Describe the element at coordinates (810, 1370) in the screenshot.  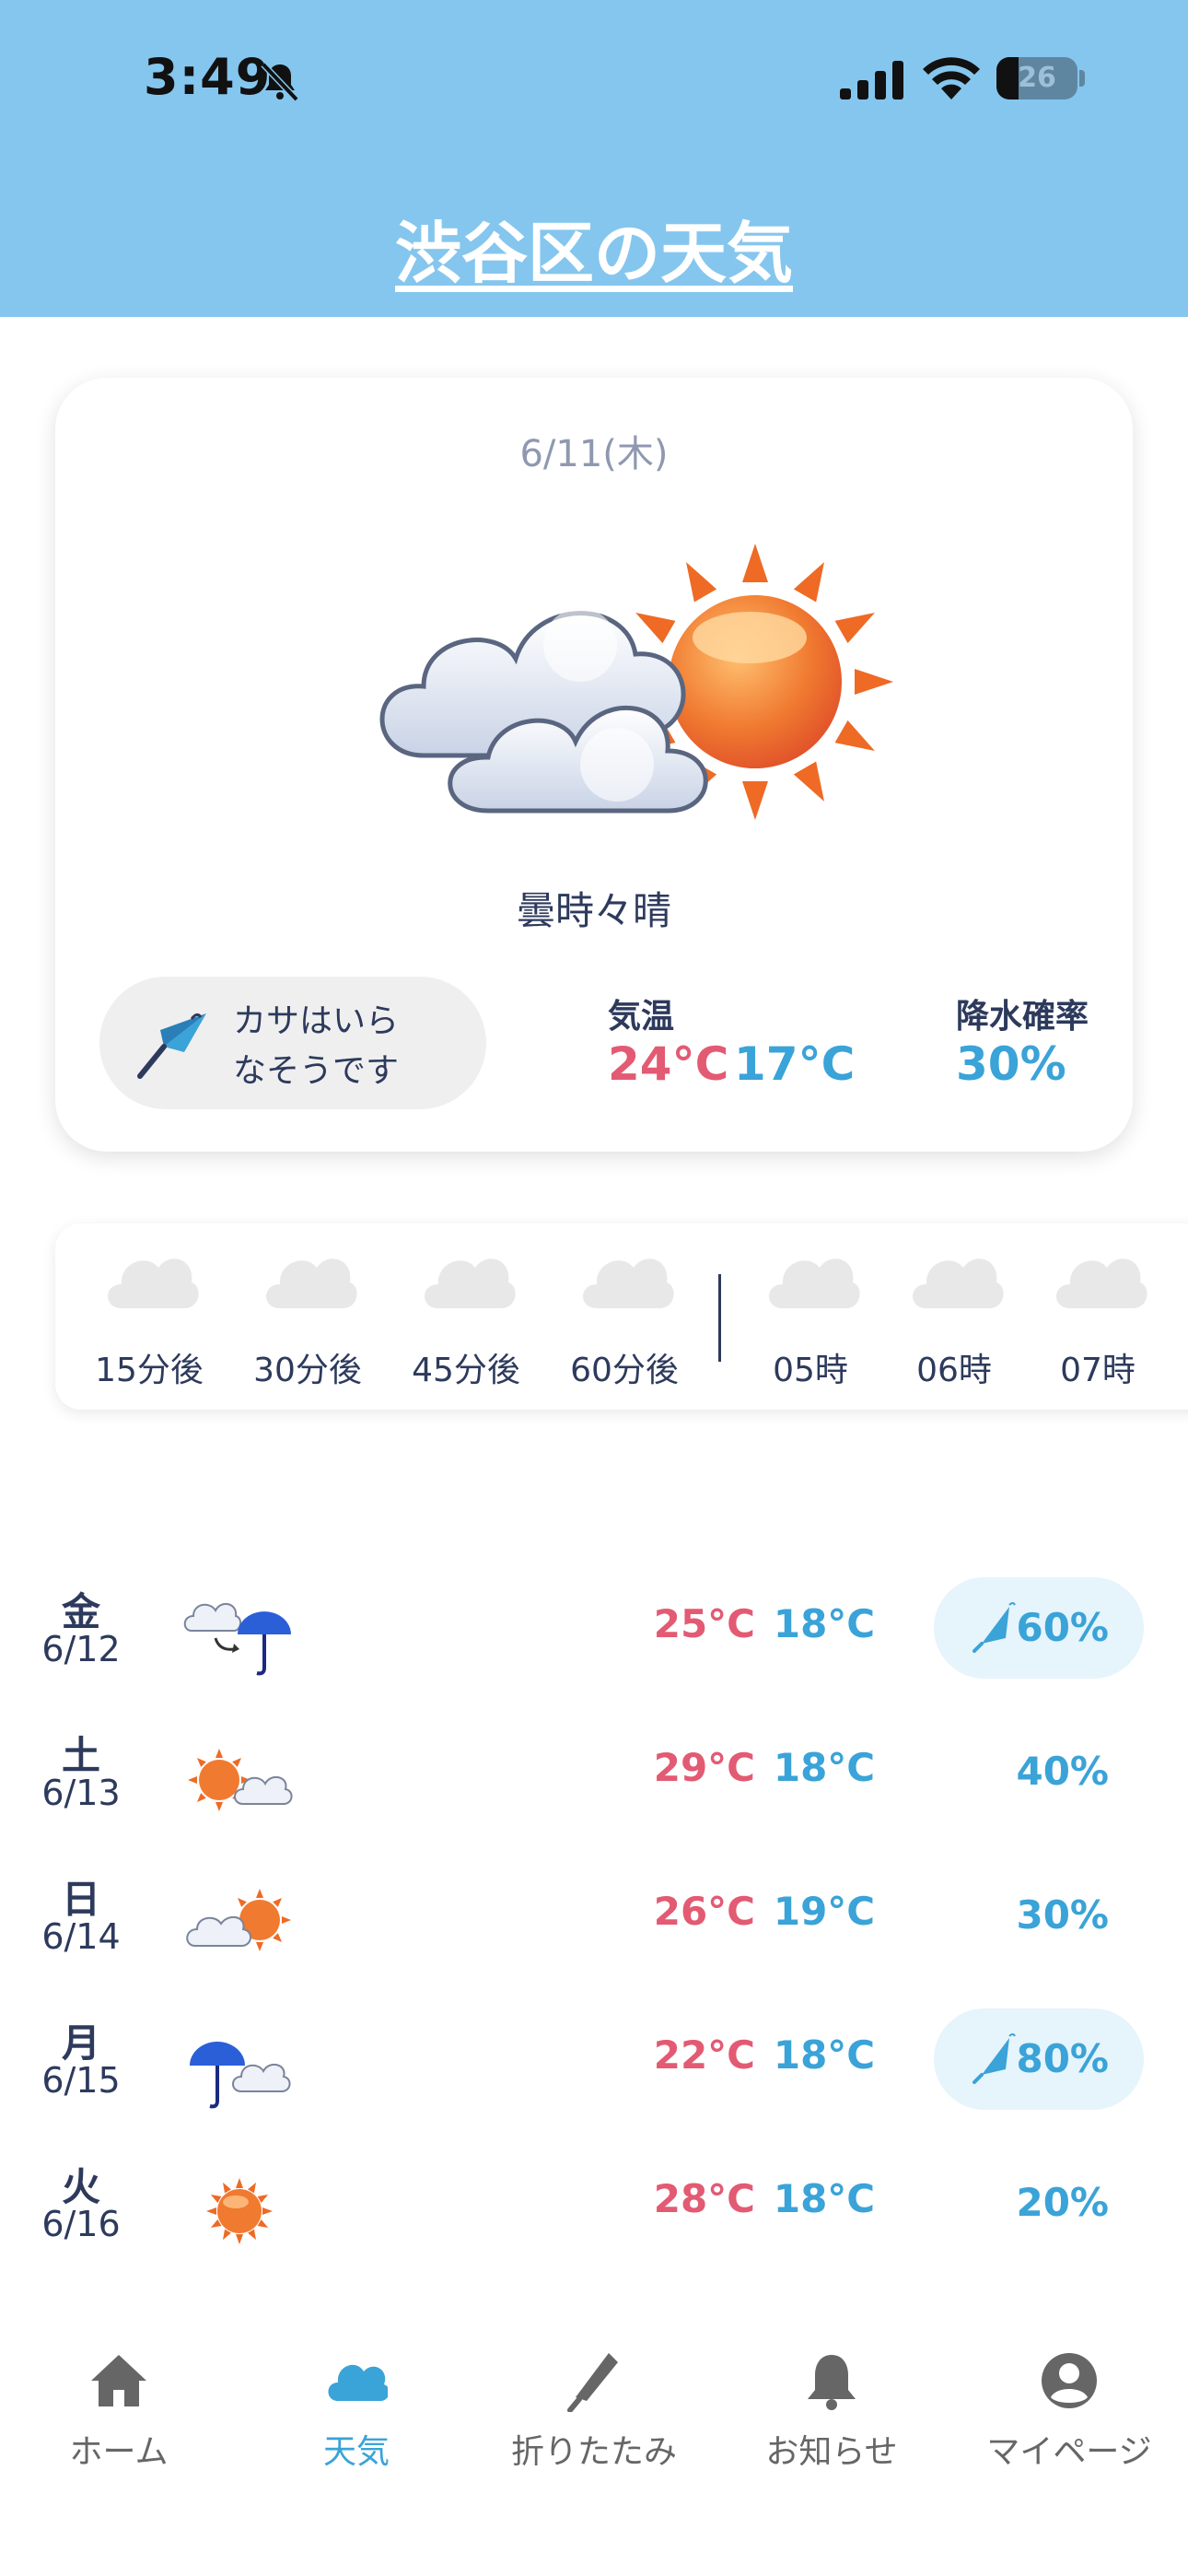
I see `forecast-strip-label: 05時` at that location.